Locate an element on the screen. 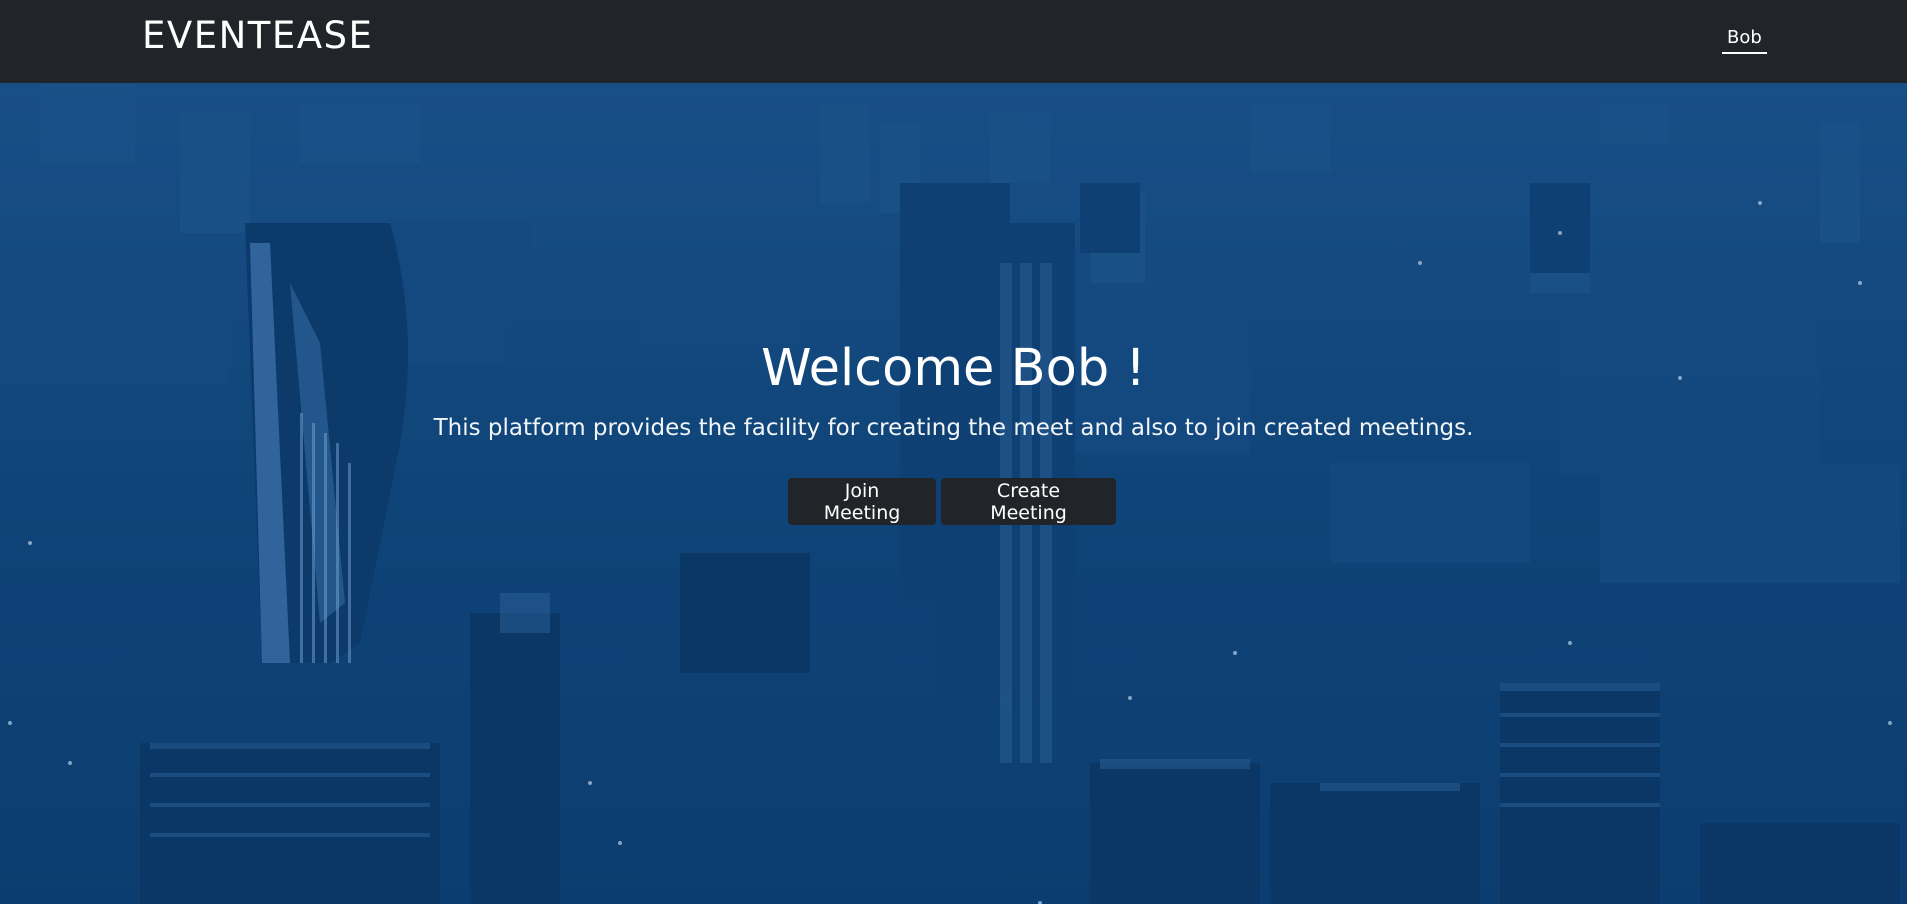 This screenshot has height=904, width=1907. welcome-heading: Welcome Bob ! is located at coordinates (953, 368).